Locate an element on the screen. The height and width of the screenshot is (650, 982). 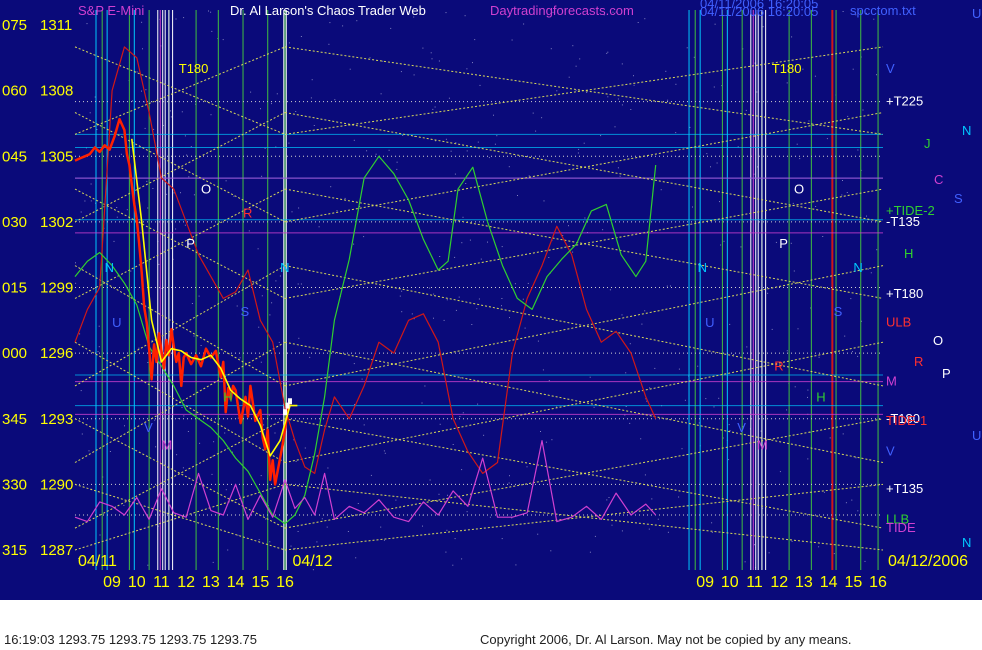
date-mid: 04/12 is located at coordinates (312, 561).